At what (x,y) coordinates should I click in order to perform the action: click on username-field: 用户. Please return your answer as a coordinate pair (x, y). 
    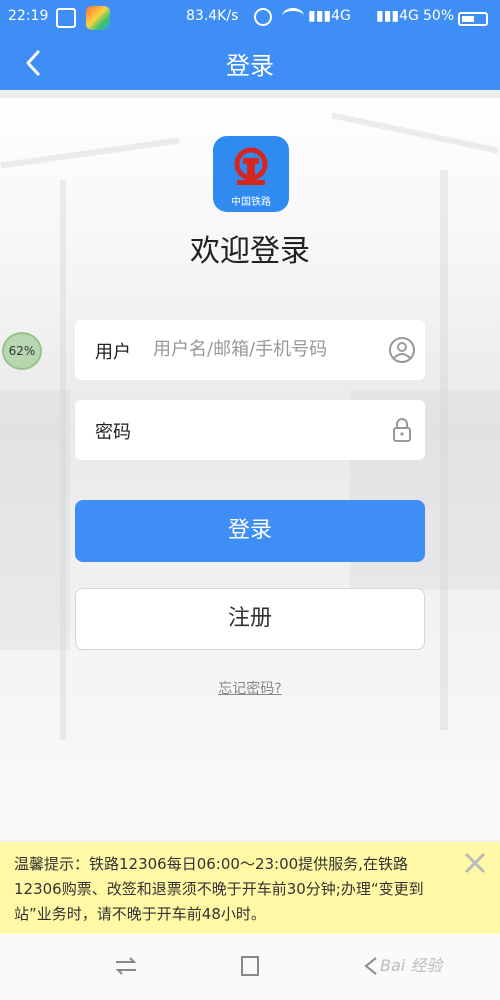
    Looking at the image, I should click on (250, 350).